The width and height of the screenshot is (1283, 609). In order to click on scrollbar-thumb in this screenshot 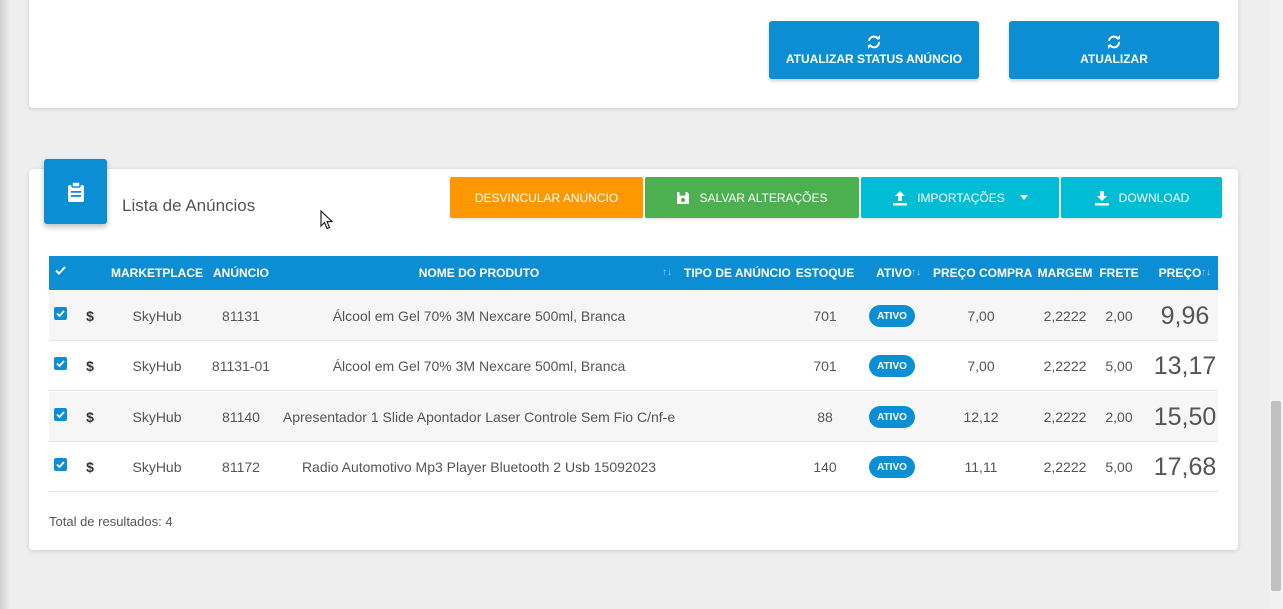, I will do `click(1276, 496)`.